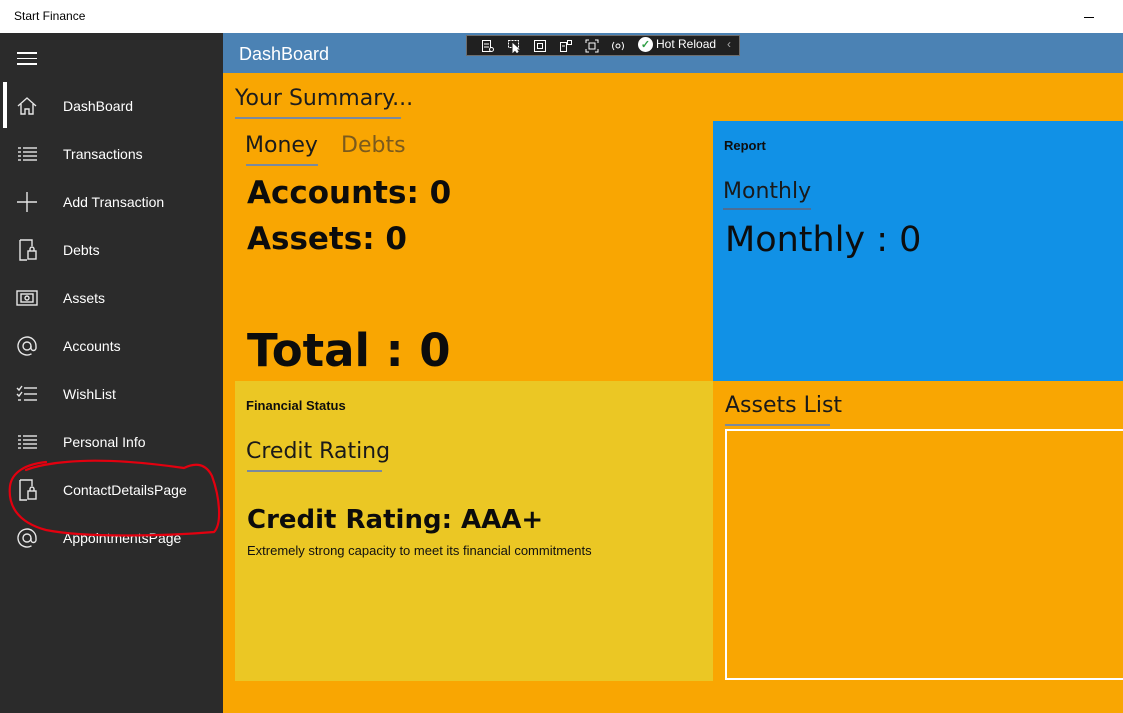 Image resolution: width=1123 pixels, height=713 pixels. What do you see at coordinates (561, 16) in the screenshot?
I see `window-titlebar` at bounding box center [561, 16].